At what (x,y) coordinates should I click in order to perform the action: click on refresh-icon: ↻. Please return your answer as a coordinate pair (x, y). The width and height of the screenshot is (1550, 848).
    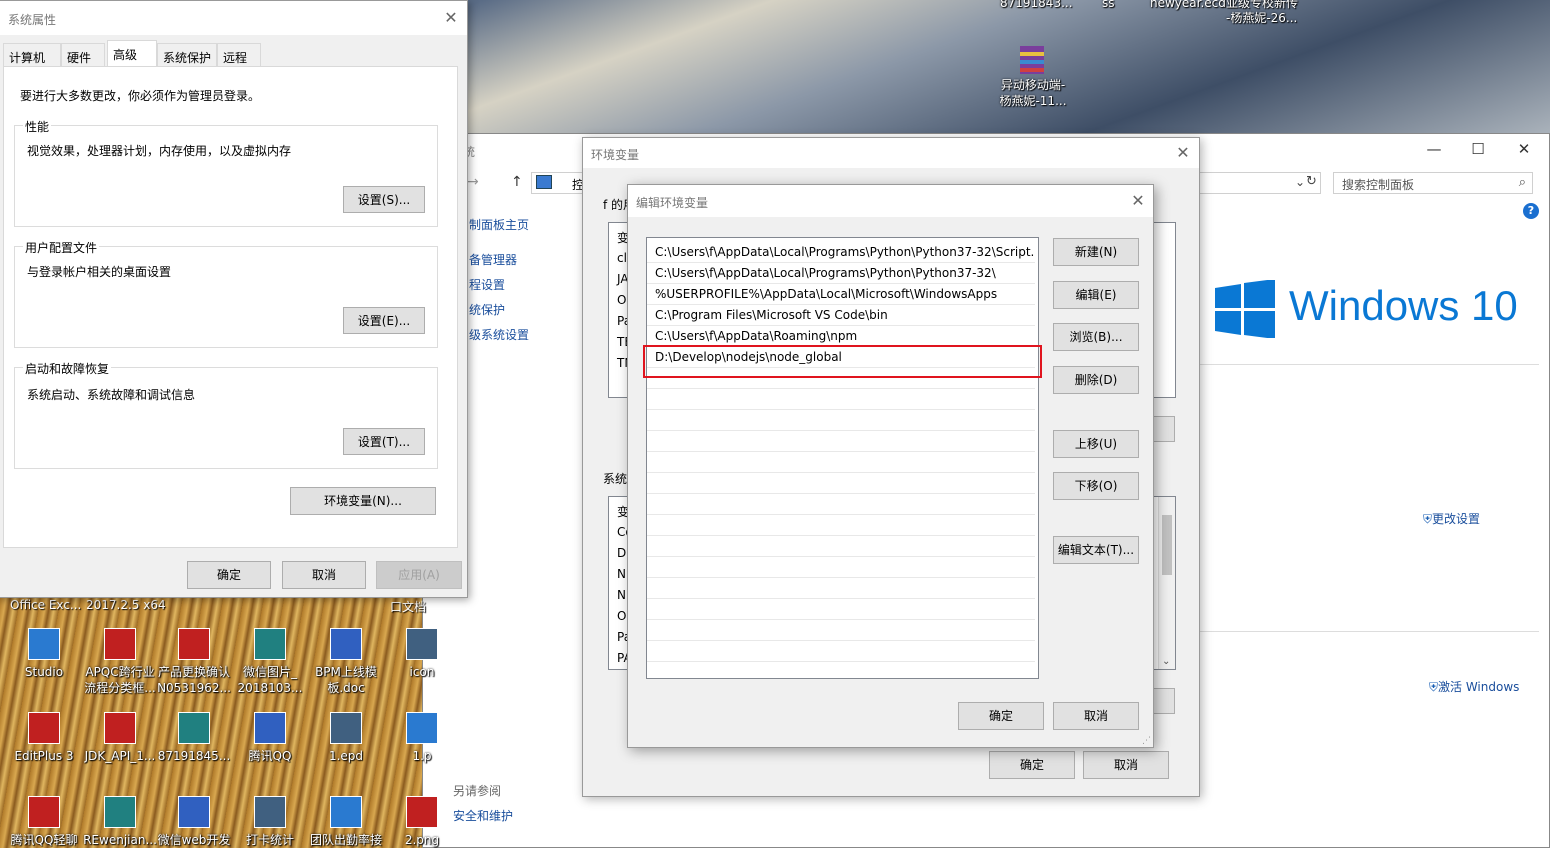
    Looking at the image, I should click on (1311, 181).